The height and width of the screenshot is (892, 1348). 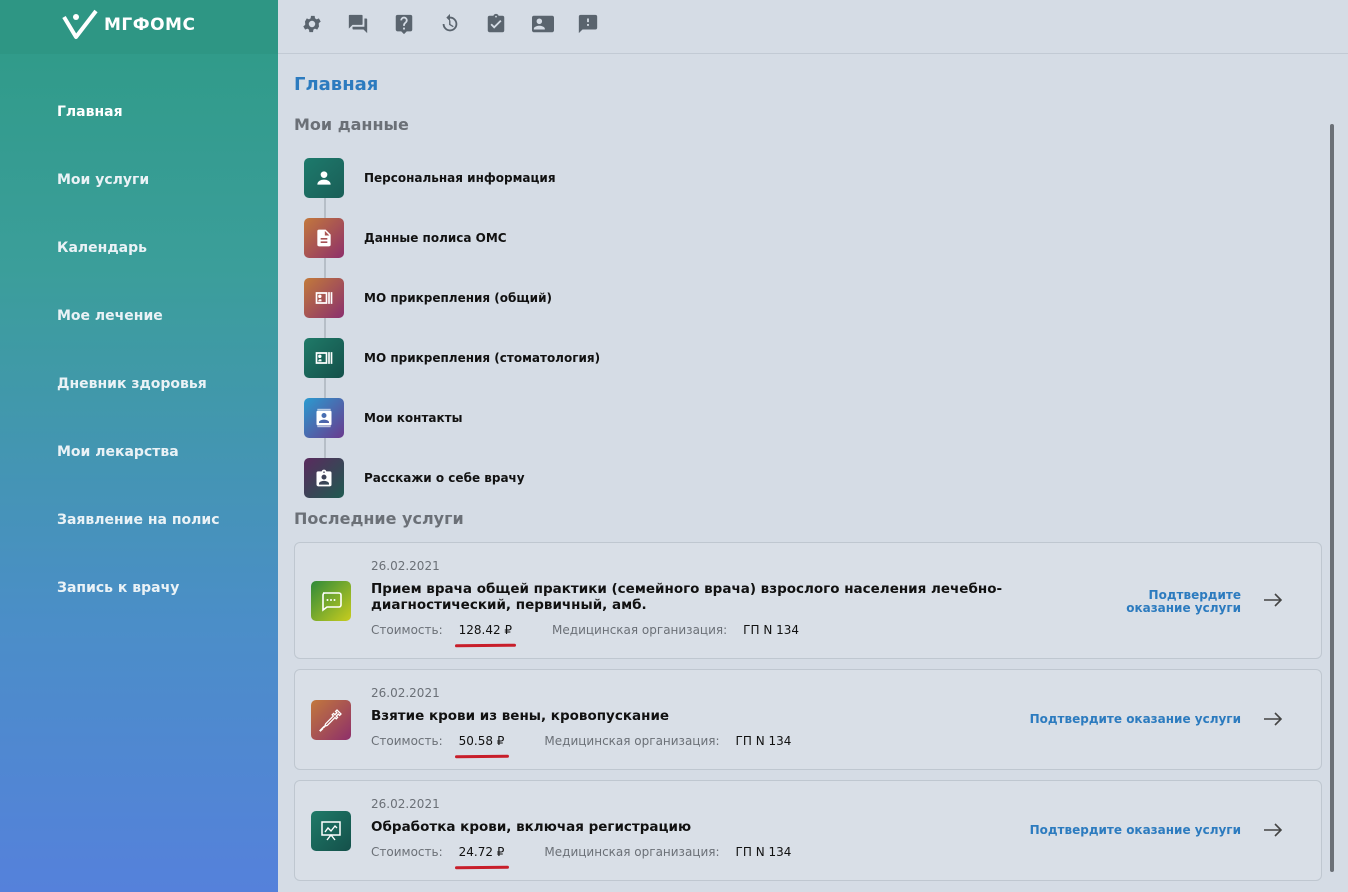 I want to click on gear-icon, so click(x=312, y=24).